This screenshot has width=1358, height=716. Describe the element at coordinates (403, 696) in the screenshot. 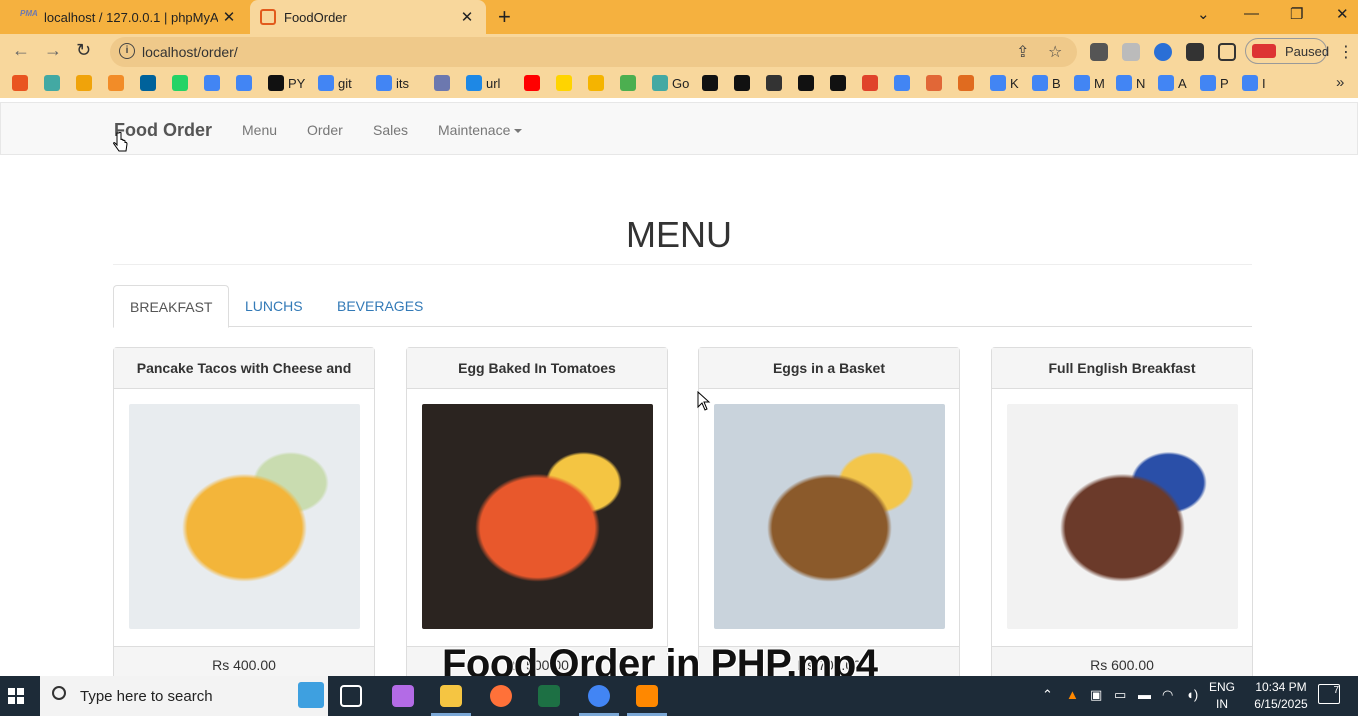

I see `copilot-icon` at that location.